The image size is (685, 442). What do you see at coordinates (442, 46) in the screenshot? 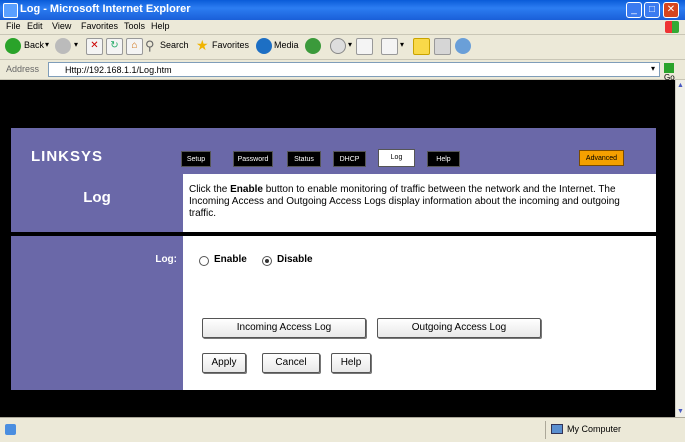
I see `discuss-icon` at bounding box center [442, 46].